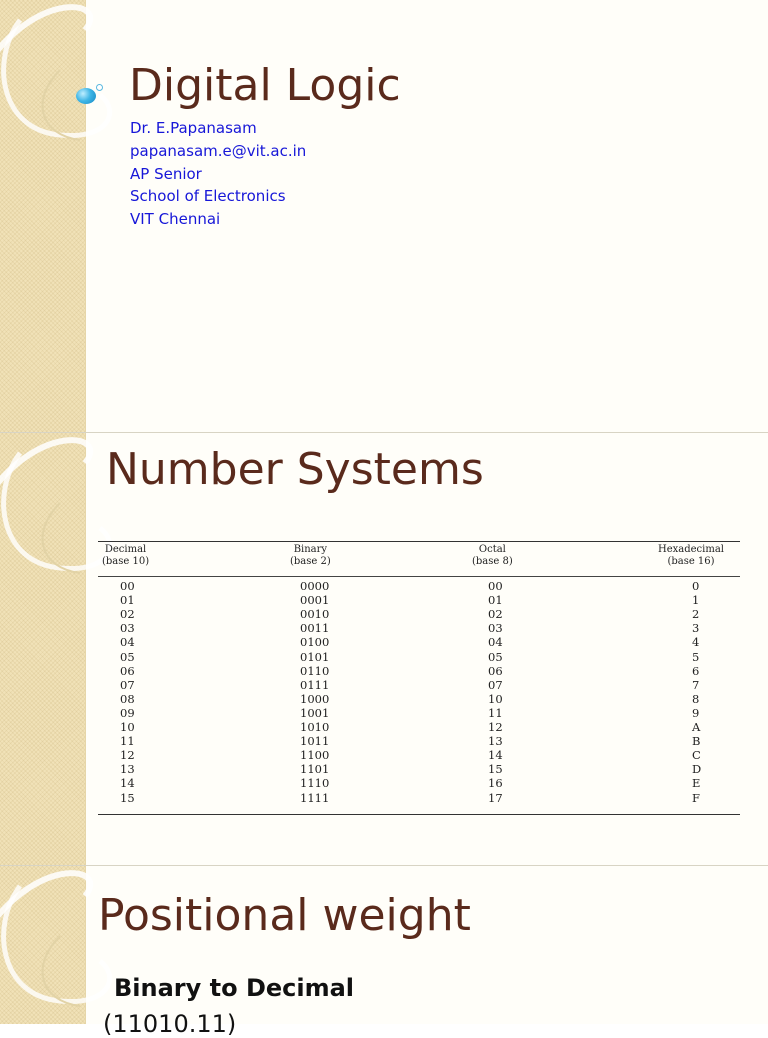  I want to click on table-cell: F, so click(696, 797).